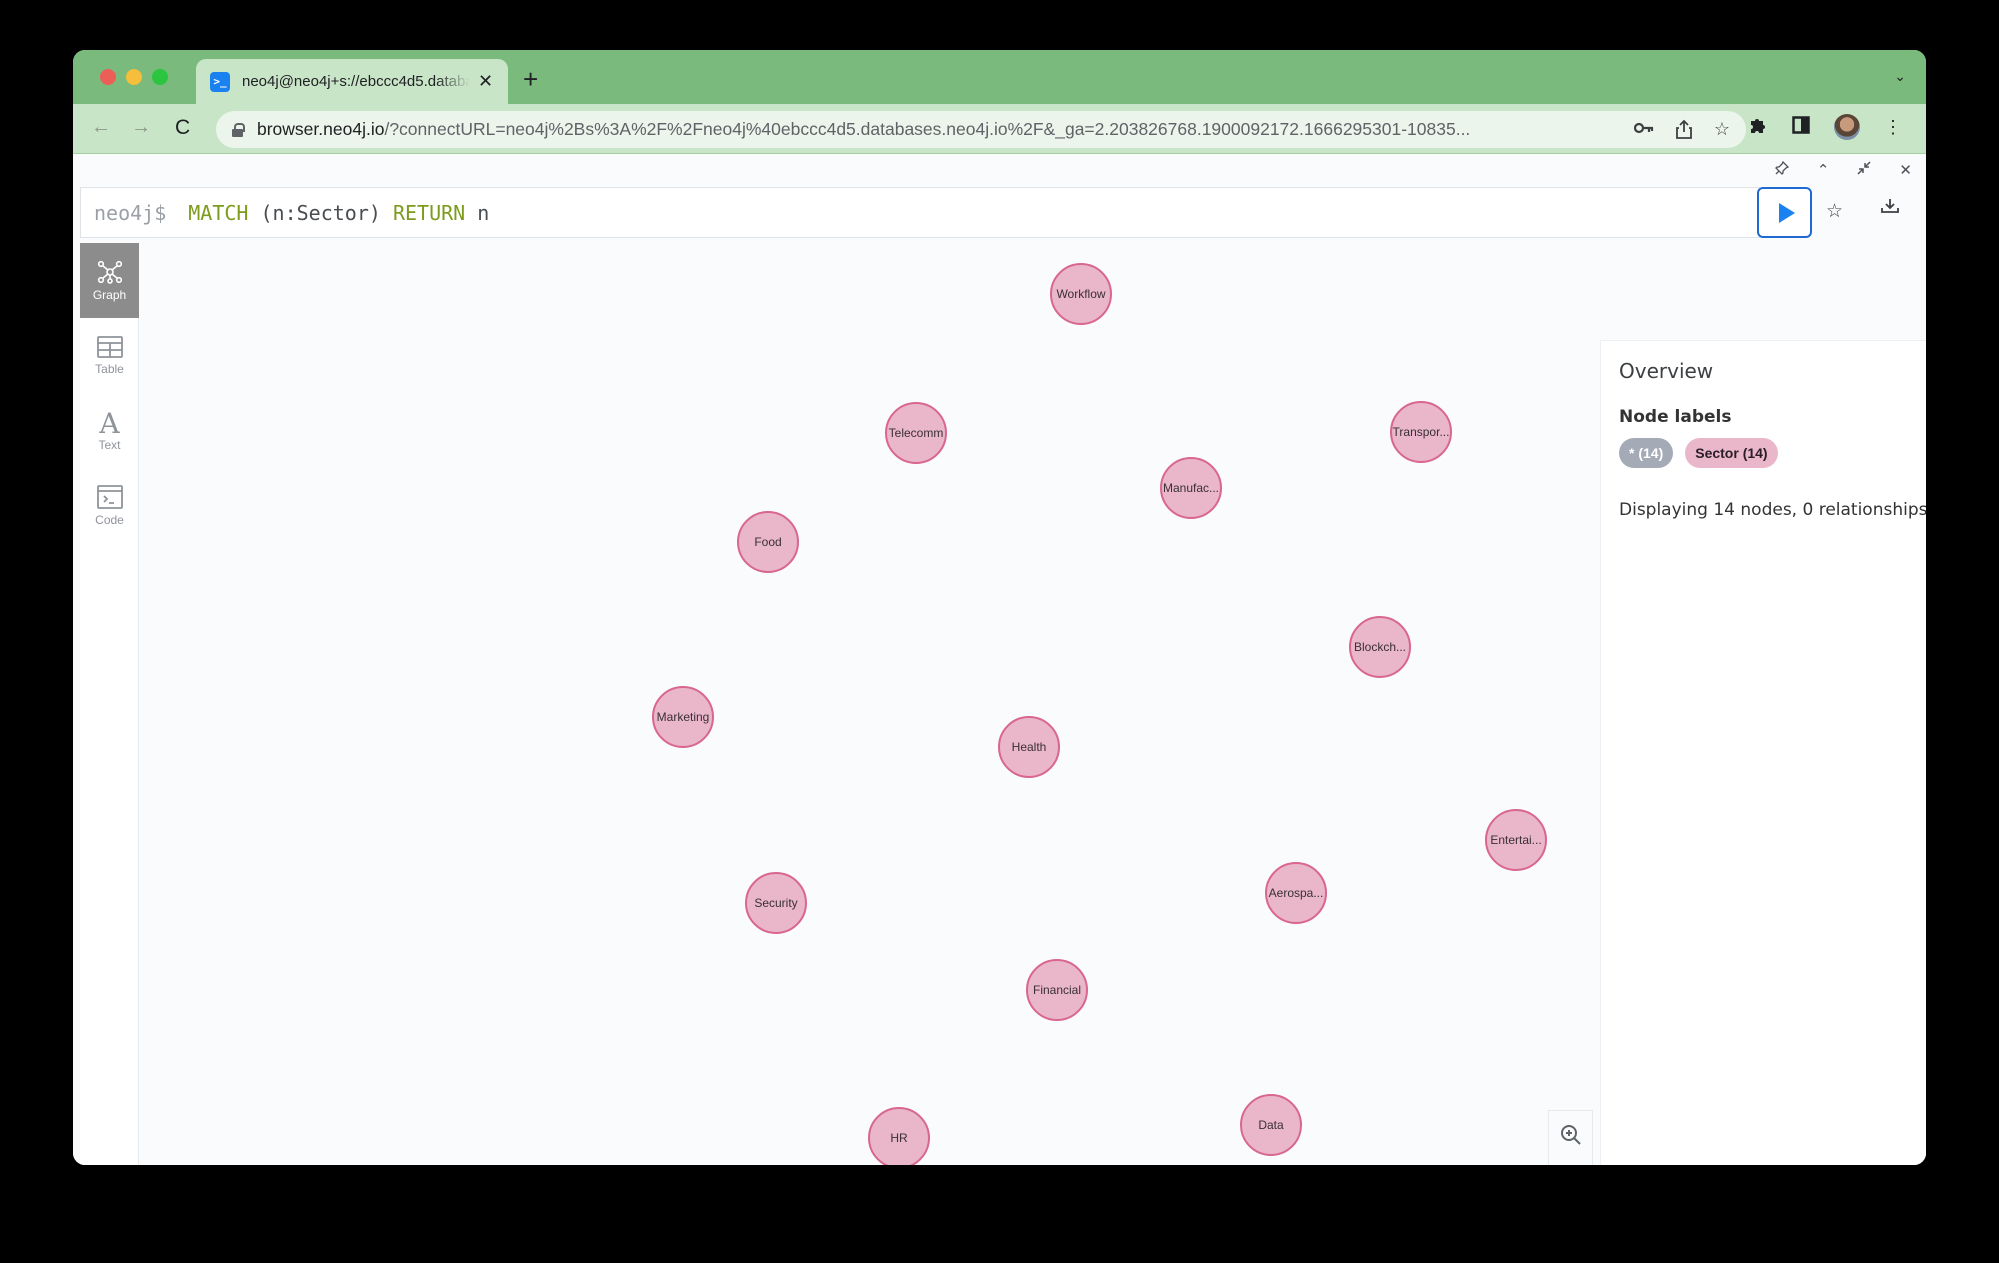  Describe the element at coordinates (109, 272) in the screenshot. I see `graph-icon` at that location.